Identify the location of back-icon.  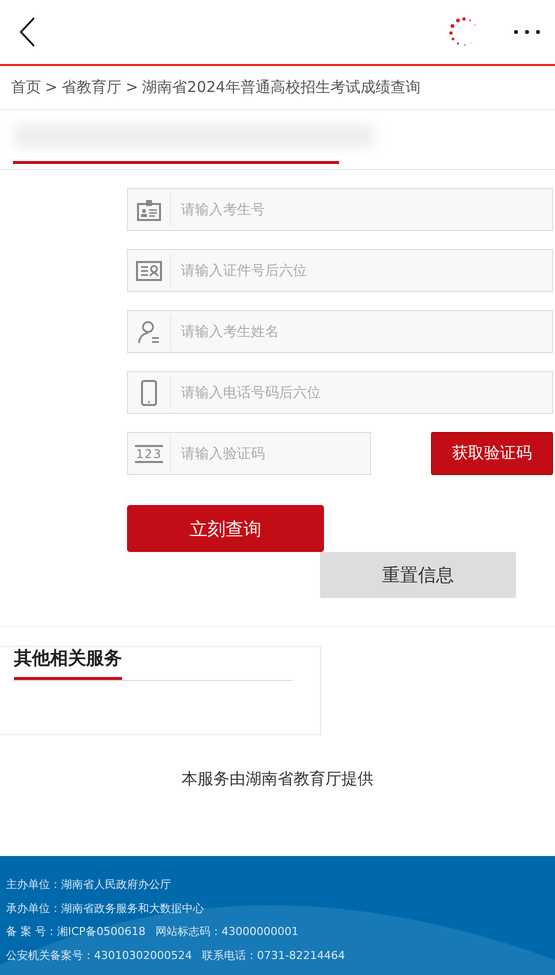
(27, 32).